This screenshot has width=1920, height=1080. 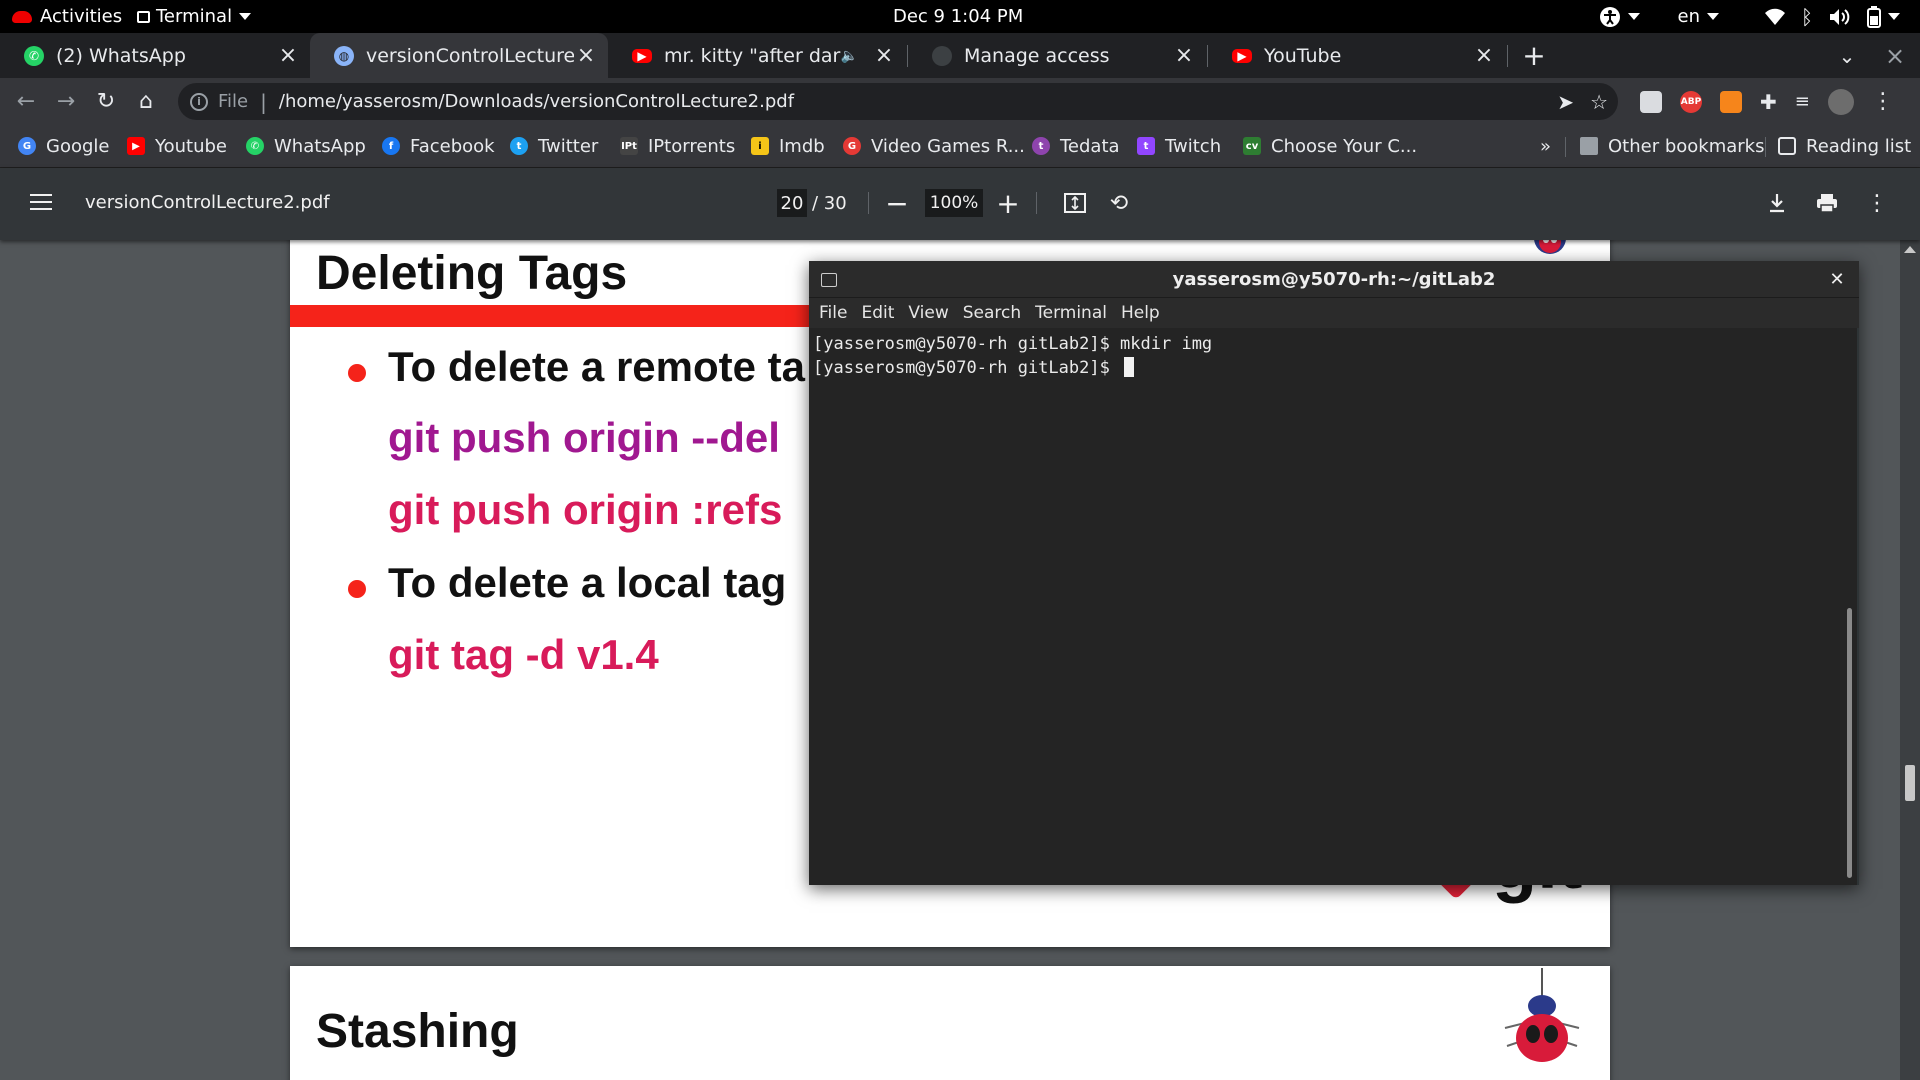 I want to click on terminal-titlebar: yasserosm@y5070-rh:~/gitLab2 ✕, so click(x=1334, y=279).